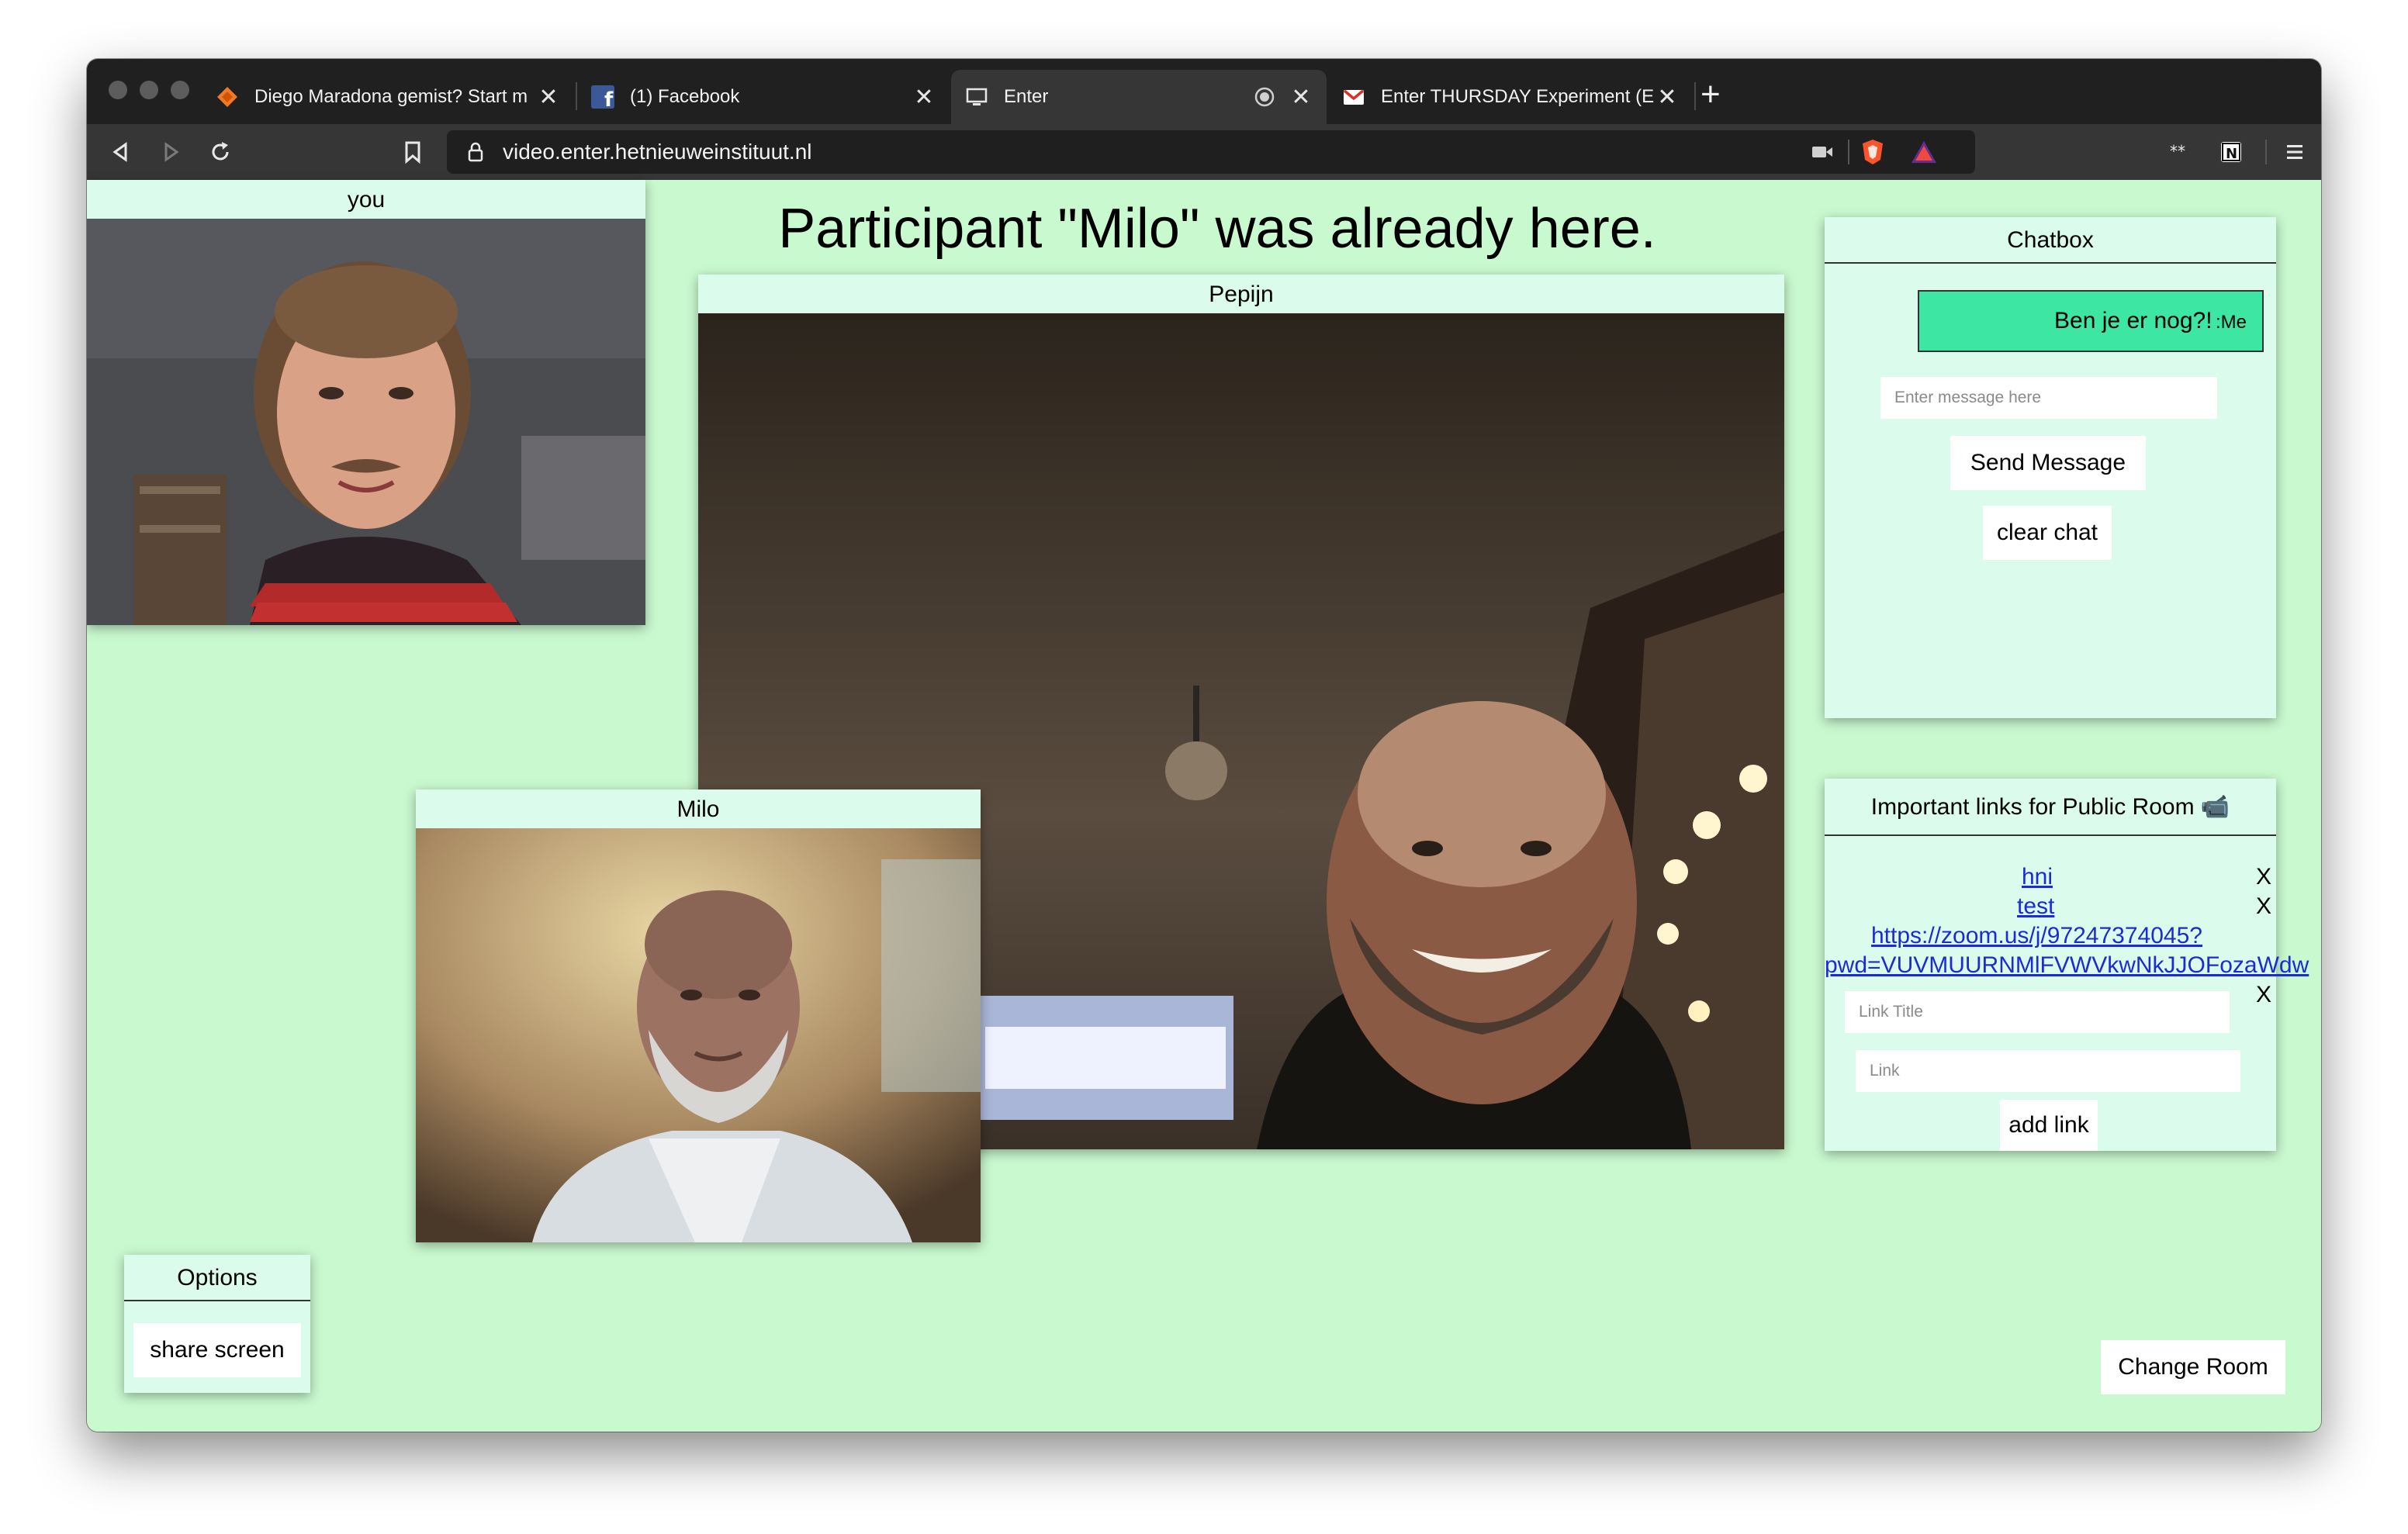 Image resolution: width=2408 pixels, height=1534 pixels. Describe the element at coordinates (1848, 152) in the screenshot. I see `urlbar-divider` at that location.